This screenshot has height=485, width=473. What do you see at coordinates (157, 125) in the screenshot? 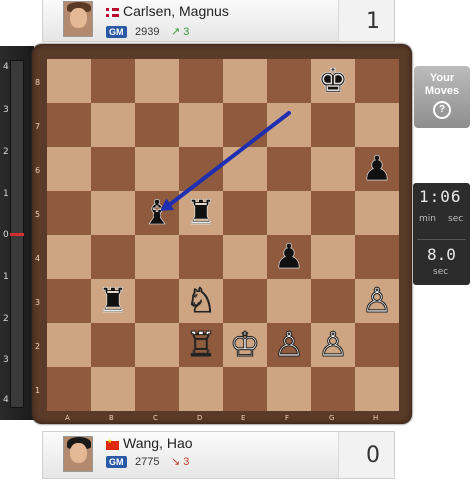
I see `square-c7` at bounding box center [157, 125].